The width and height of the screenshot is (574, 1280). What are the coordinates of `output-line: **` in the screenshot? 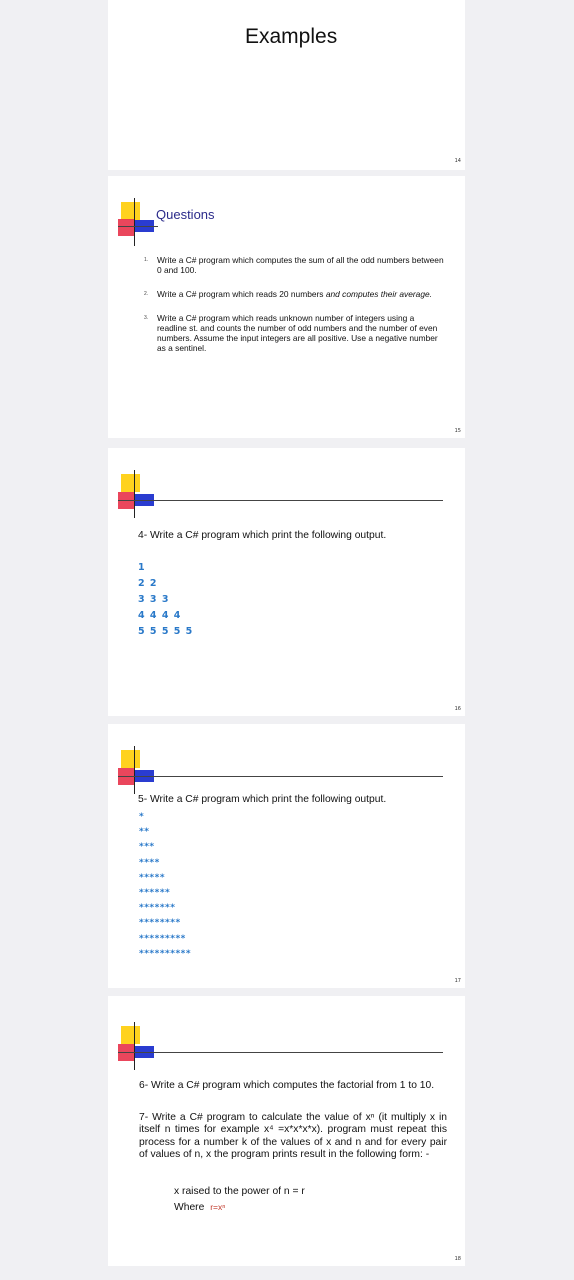 It's located at (144, 832).